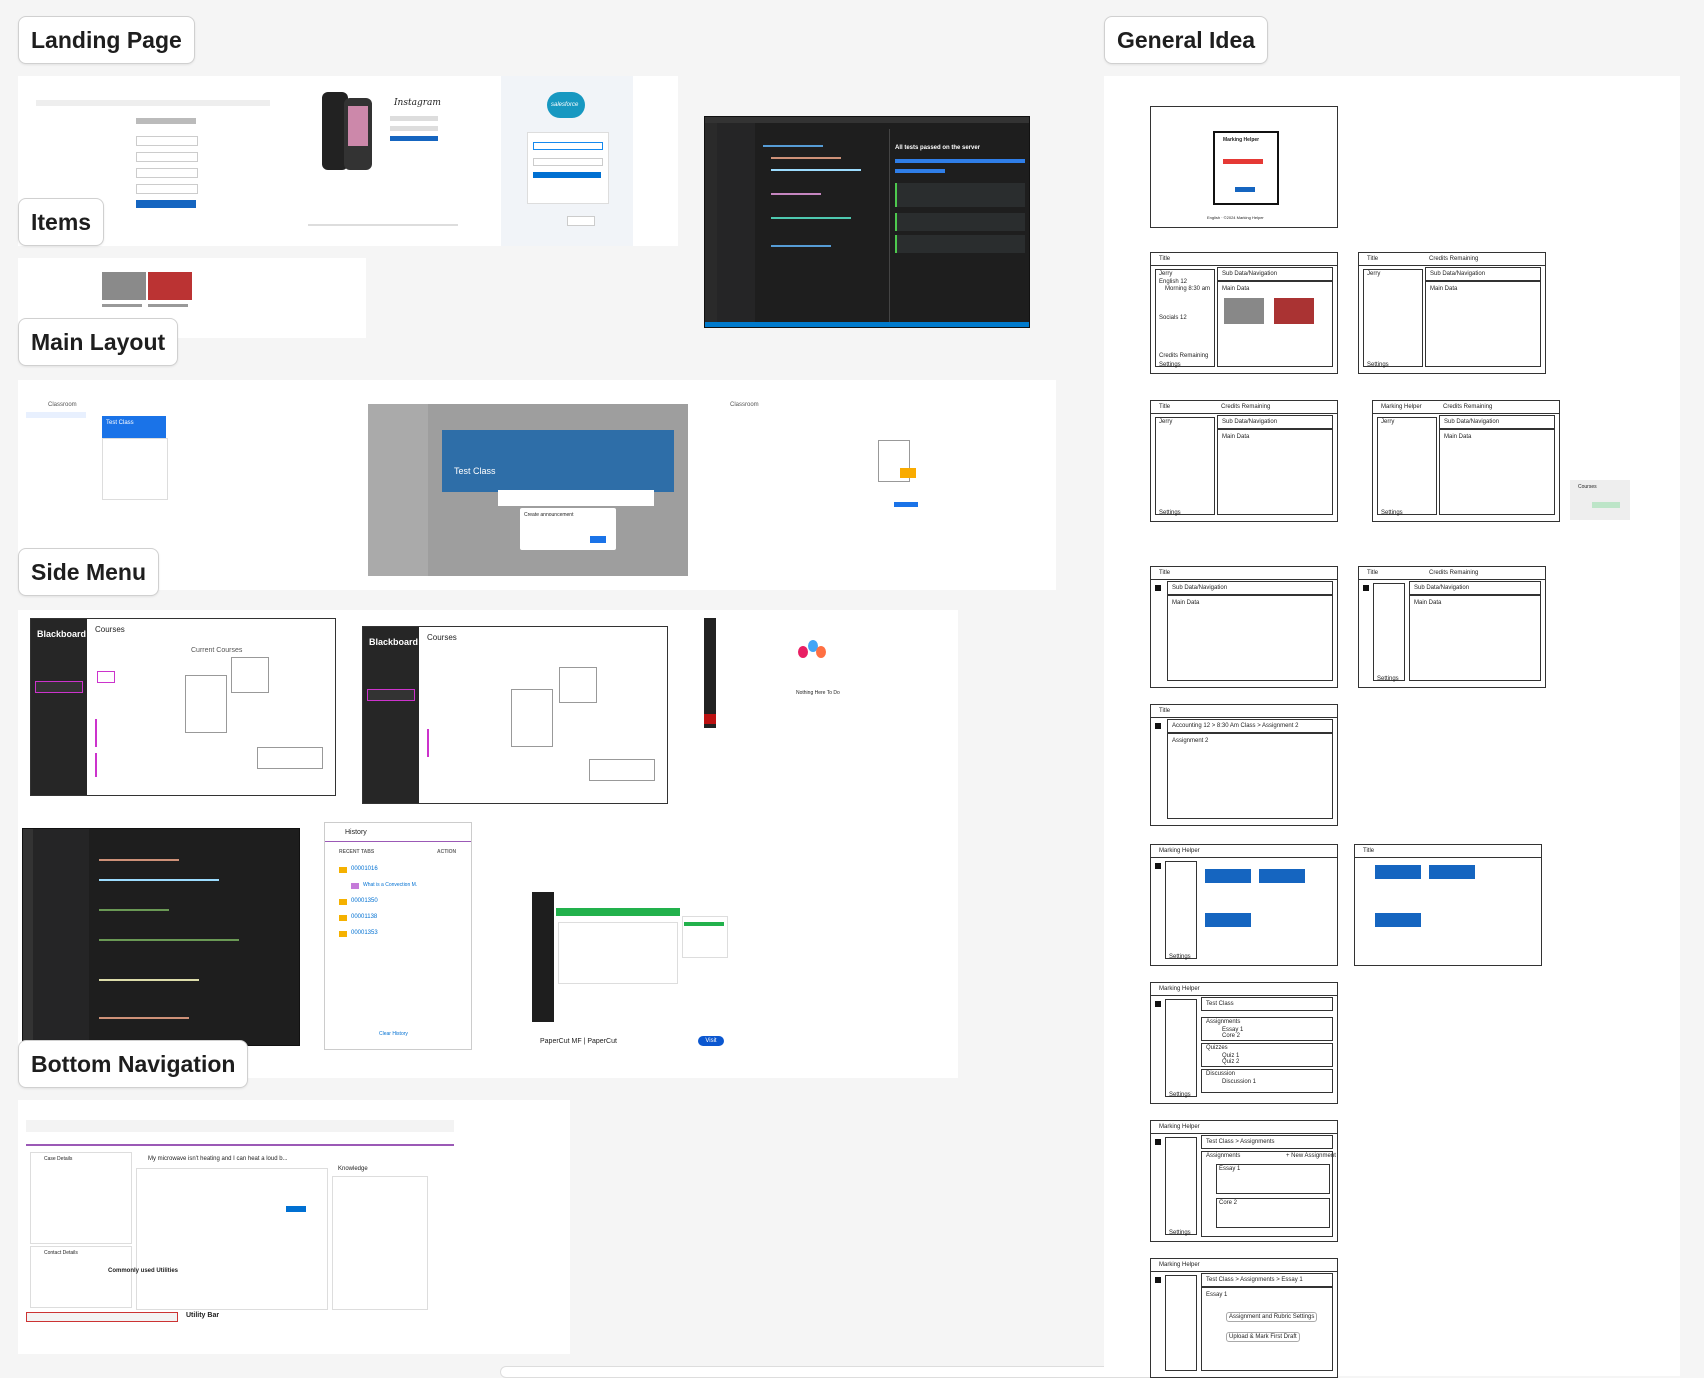 The width and height of the screenshot is (1704, 1378). Describe the element at coordinates (98, 342) in the screenshot. I see `main-layout-label: Main Layout` at that location.